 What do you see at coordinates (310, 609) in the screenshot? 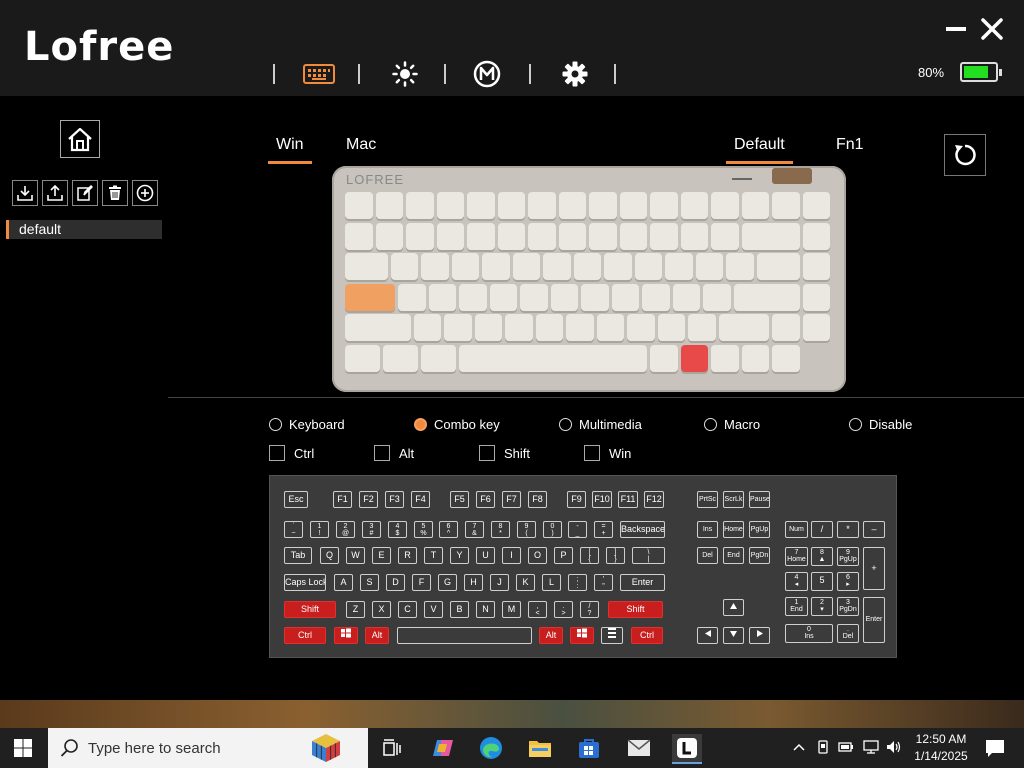
I see `vkey-left-shift: Shift` at bounding box center [310, 609].